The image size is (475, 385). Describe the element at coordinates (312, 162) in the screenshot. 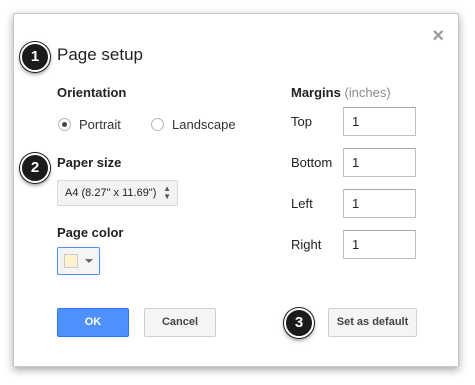

I see `margin-bottom-label: Bottom` at that location.